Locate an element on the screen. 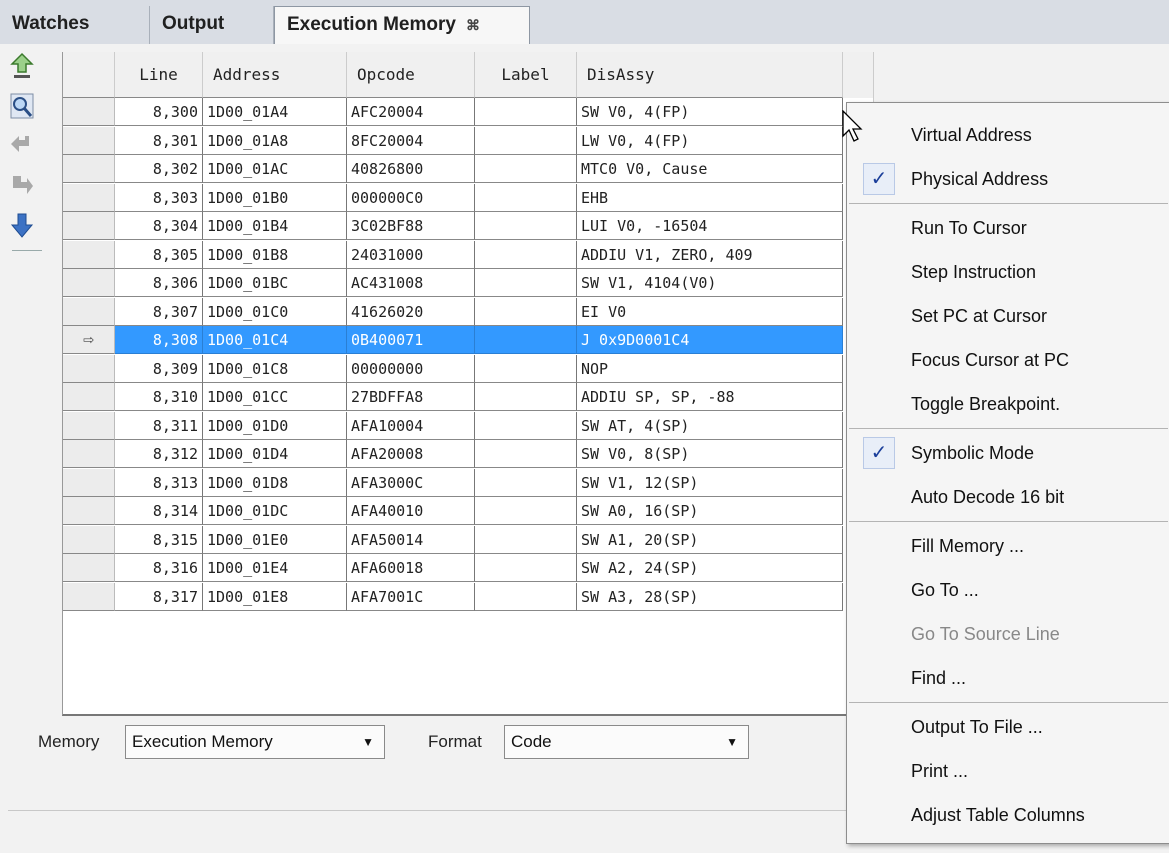  table-row: ⇨ 8,308 1D00_01C4 0B400071 J 0x9D0001C4 is located at coordinates (468, 340).